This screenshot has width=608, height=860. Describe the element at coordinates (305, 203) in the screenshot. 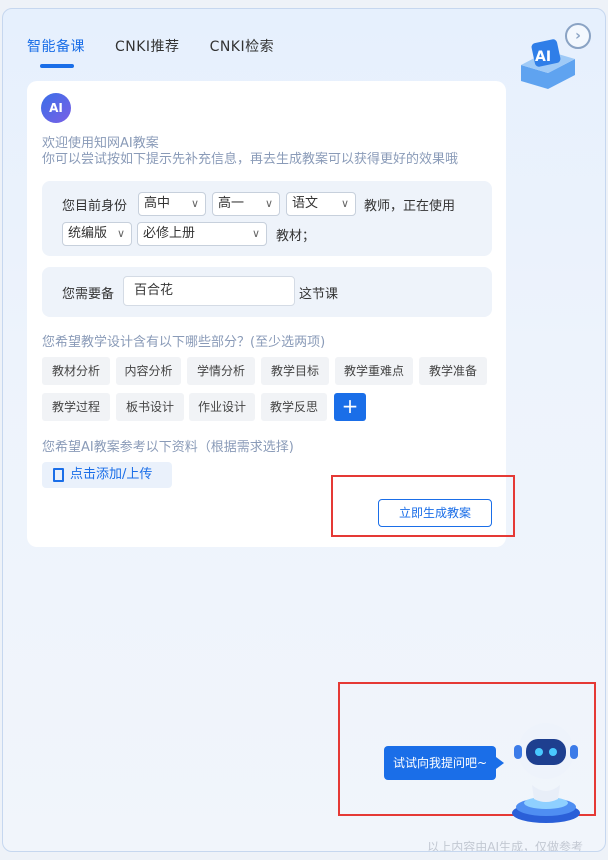

I see `subject-value: 语文` at that location.